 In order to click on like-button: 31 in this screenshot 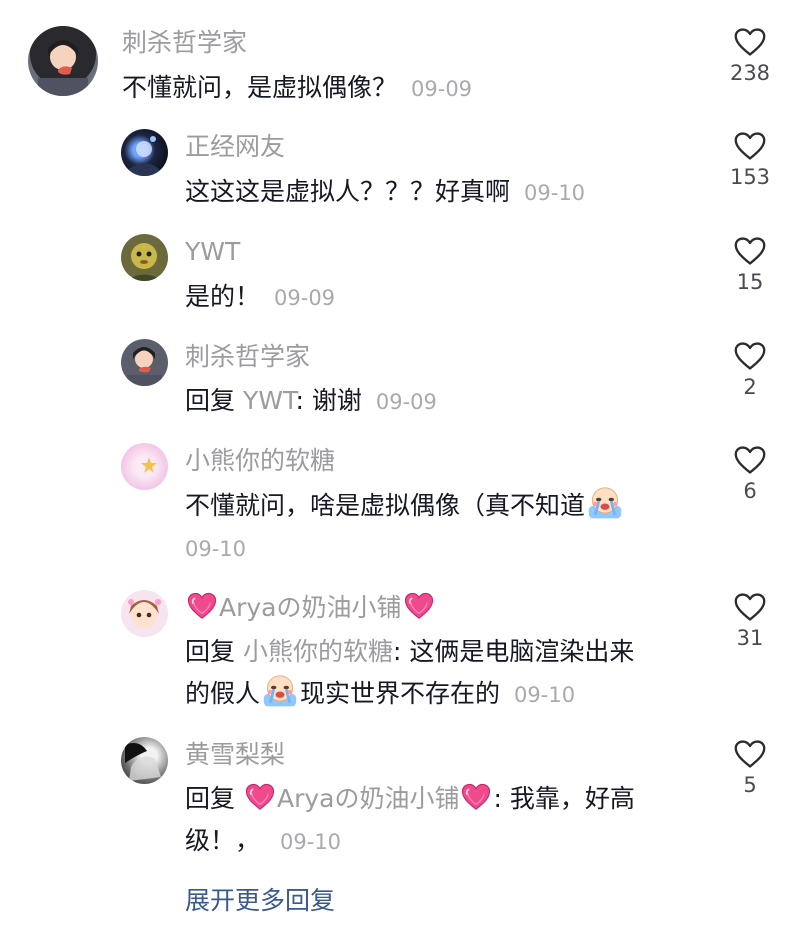, I will do `click(750, 622)`.